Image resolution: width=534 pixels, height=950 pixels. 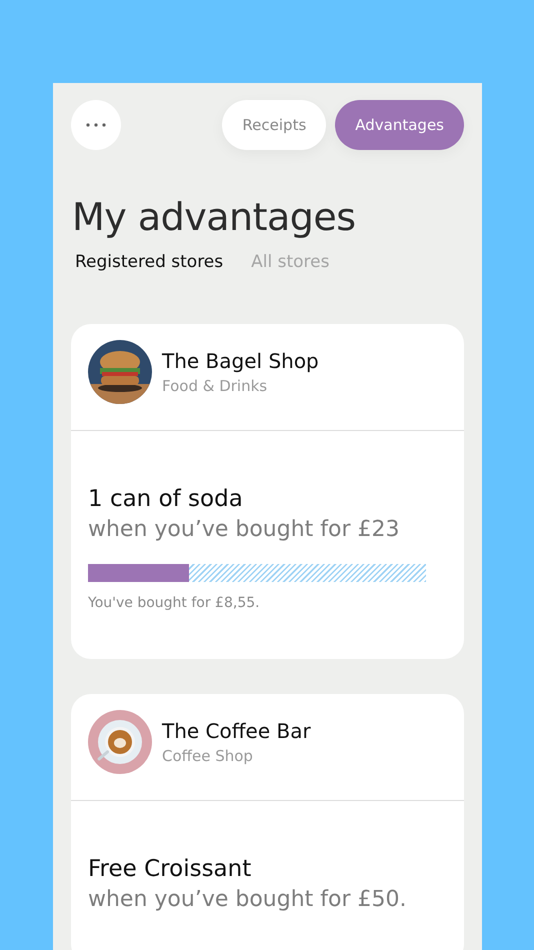 What do you see at coordinates (170, 869) in the screenshot?
I see `offer-title: Free Croissant` at bounding box center [170, 869].